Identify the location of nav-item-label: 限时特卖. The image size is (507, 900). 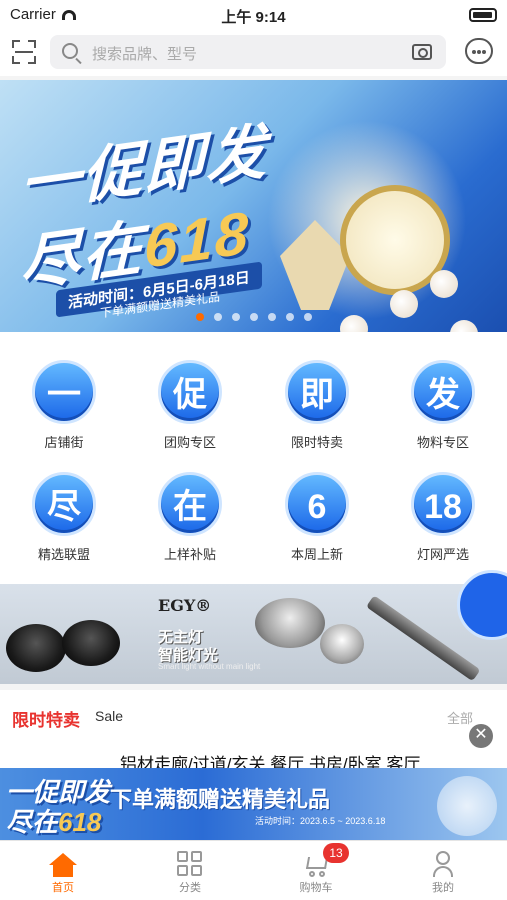
(316, 442).